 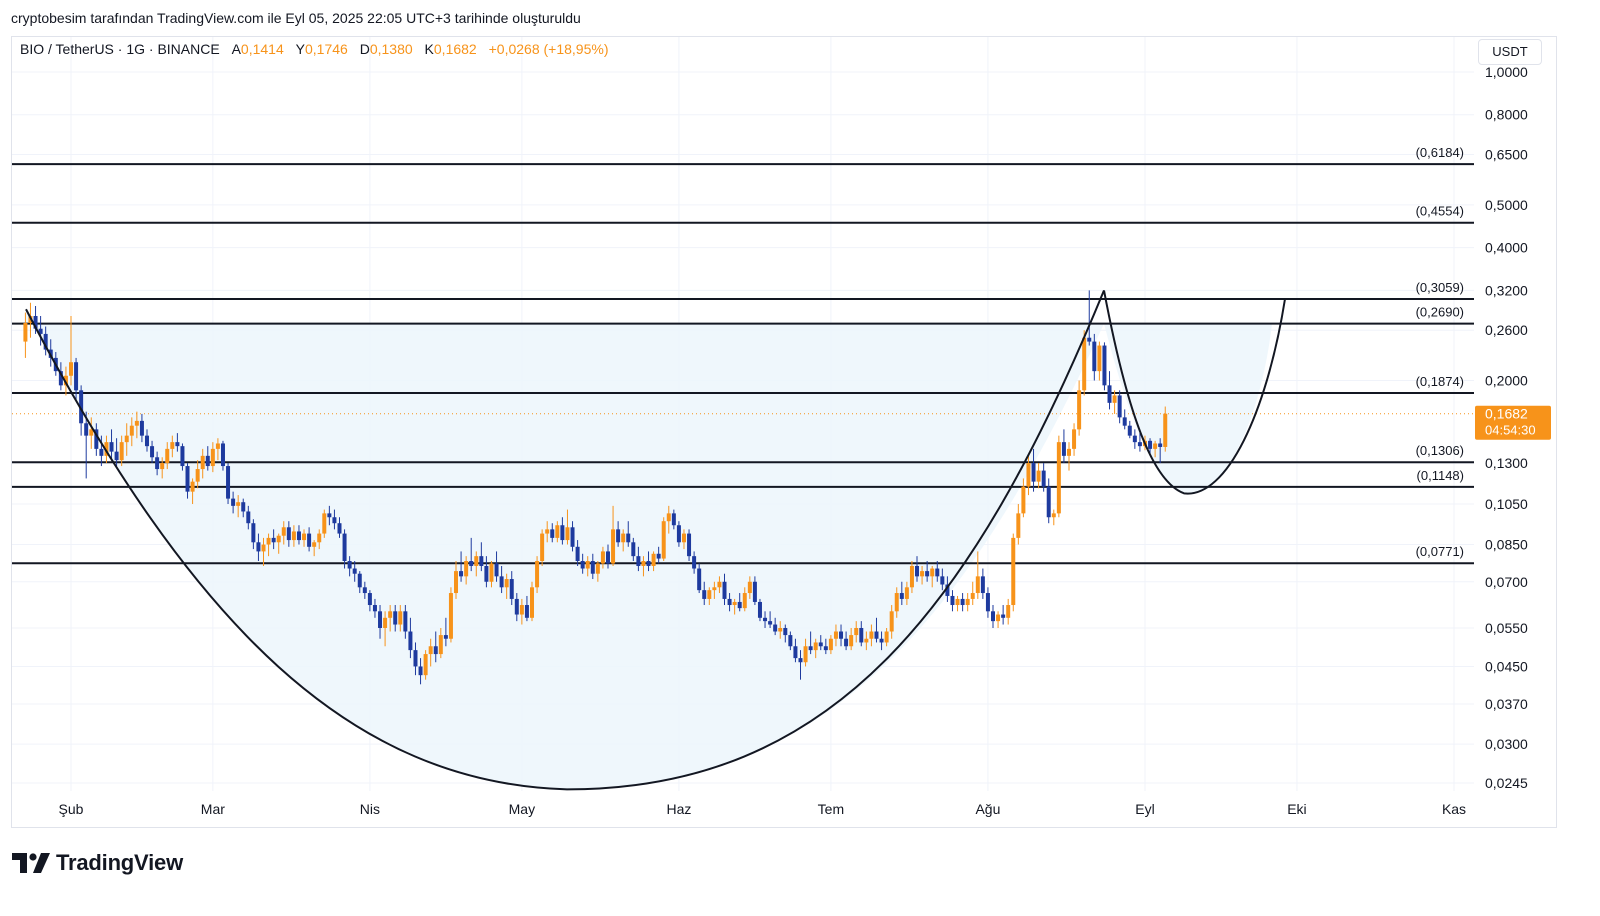 What do you see at coordinates (1454, 809) in the screenshot?
I see `time-axis-label: Kas` at bounding box center [1454, 809].